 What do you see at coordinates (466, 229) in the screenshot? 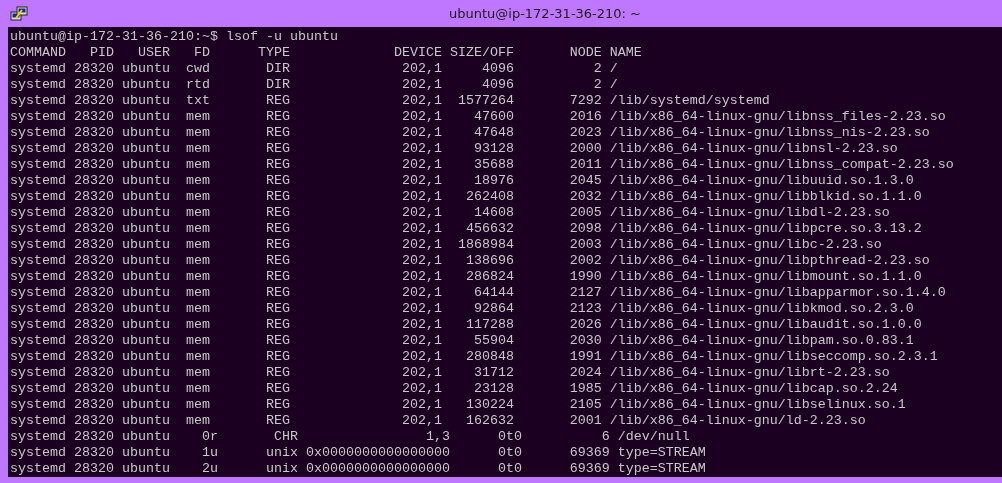
I see `terminal-line: systemd 28320 ubuntu mem REG 202,1 456632 2098 /lib/x86_64-linux-gnu/libpcre.so.3.13.2` at bounding box center [466, 229].